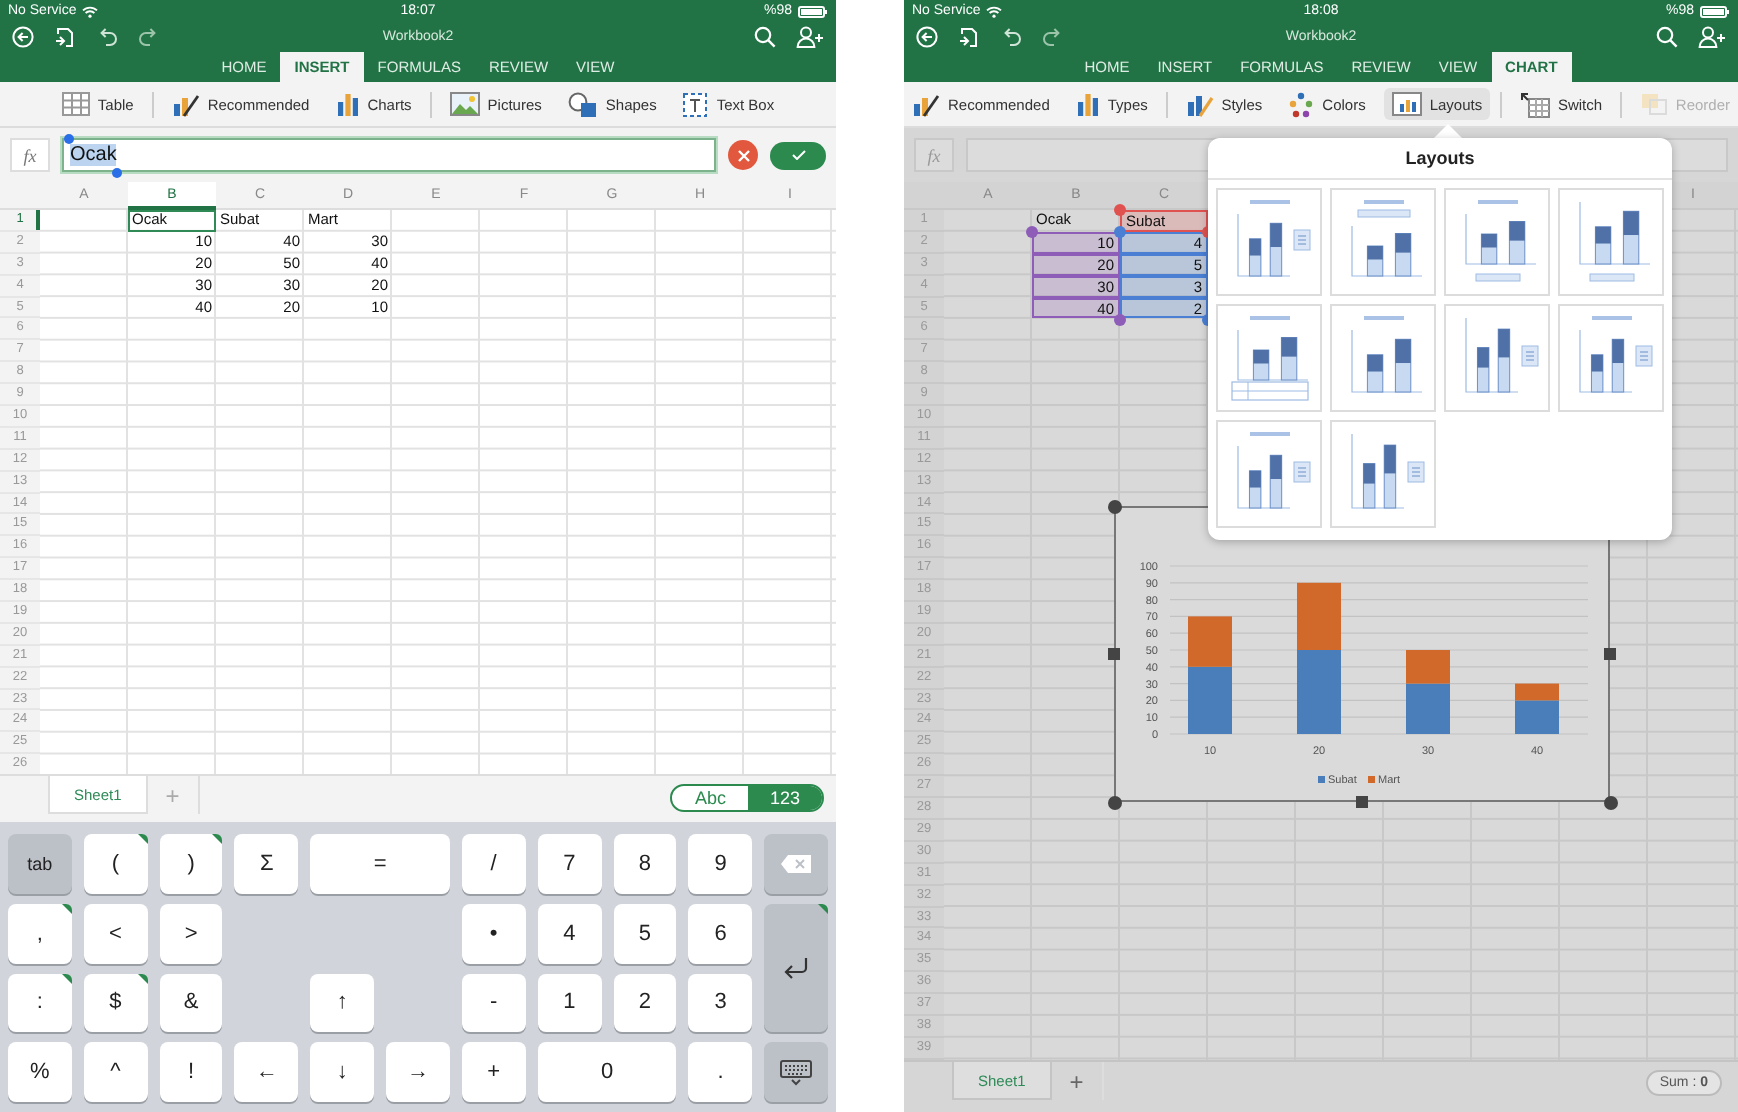 The width and height of the screenshot is (1738, 1112). I want to click on confirm-button, so click(798, 155).